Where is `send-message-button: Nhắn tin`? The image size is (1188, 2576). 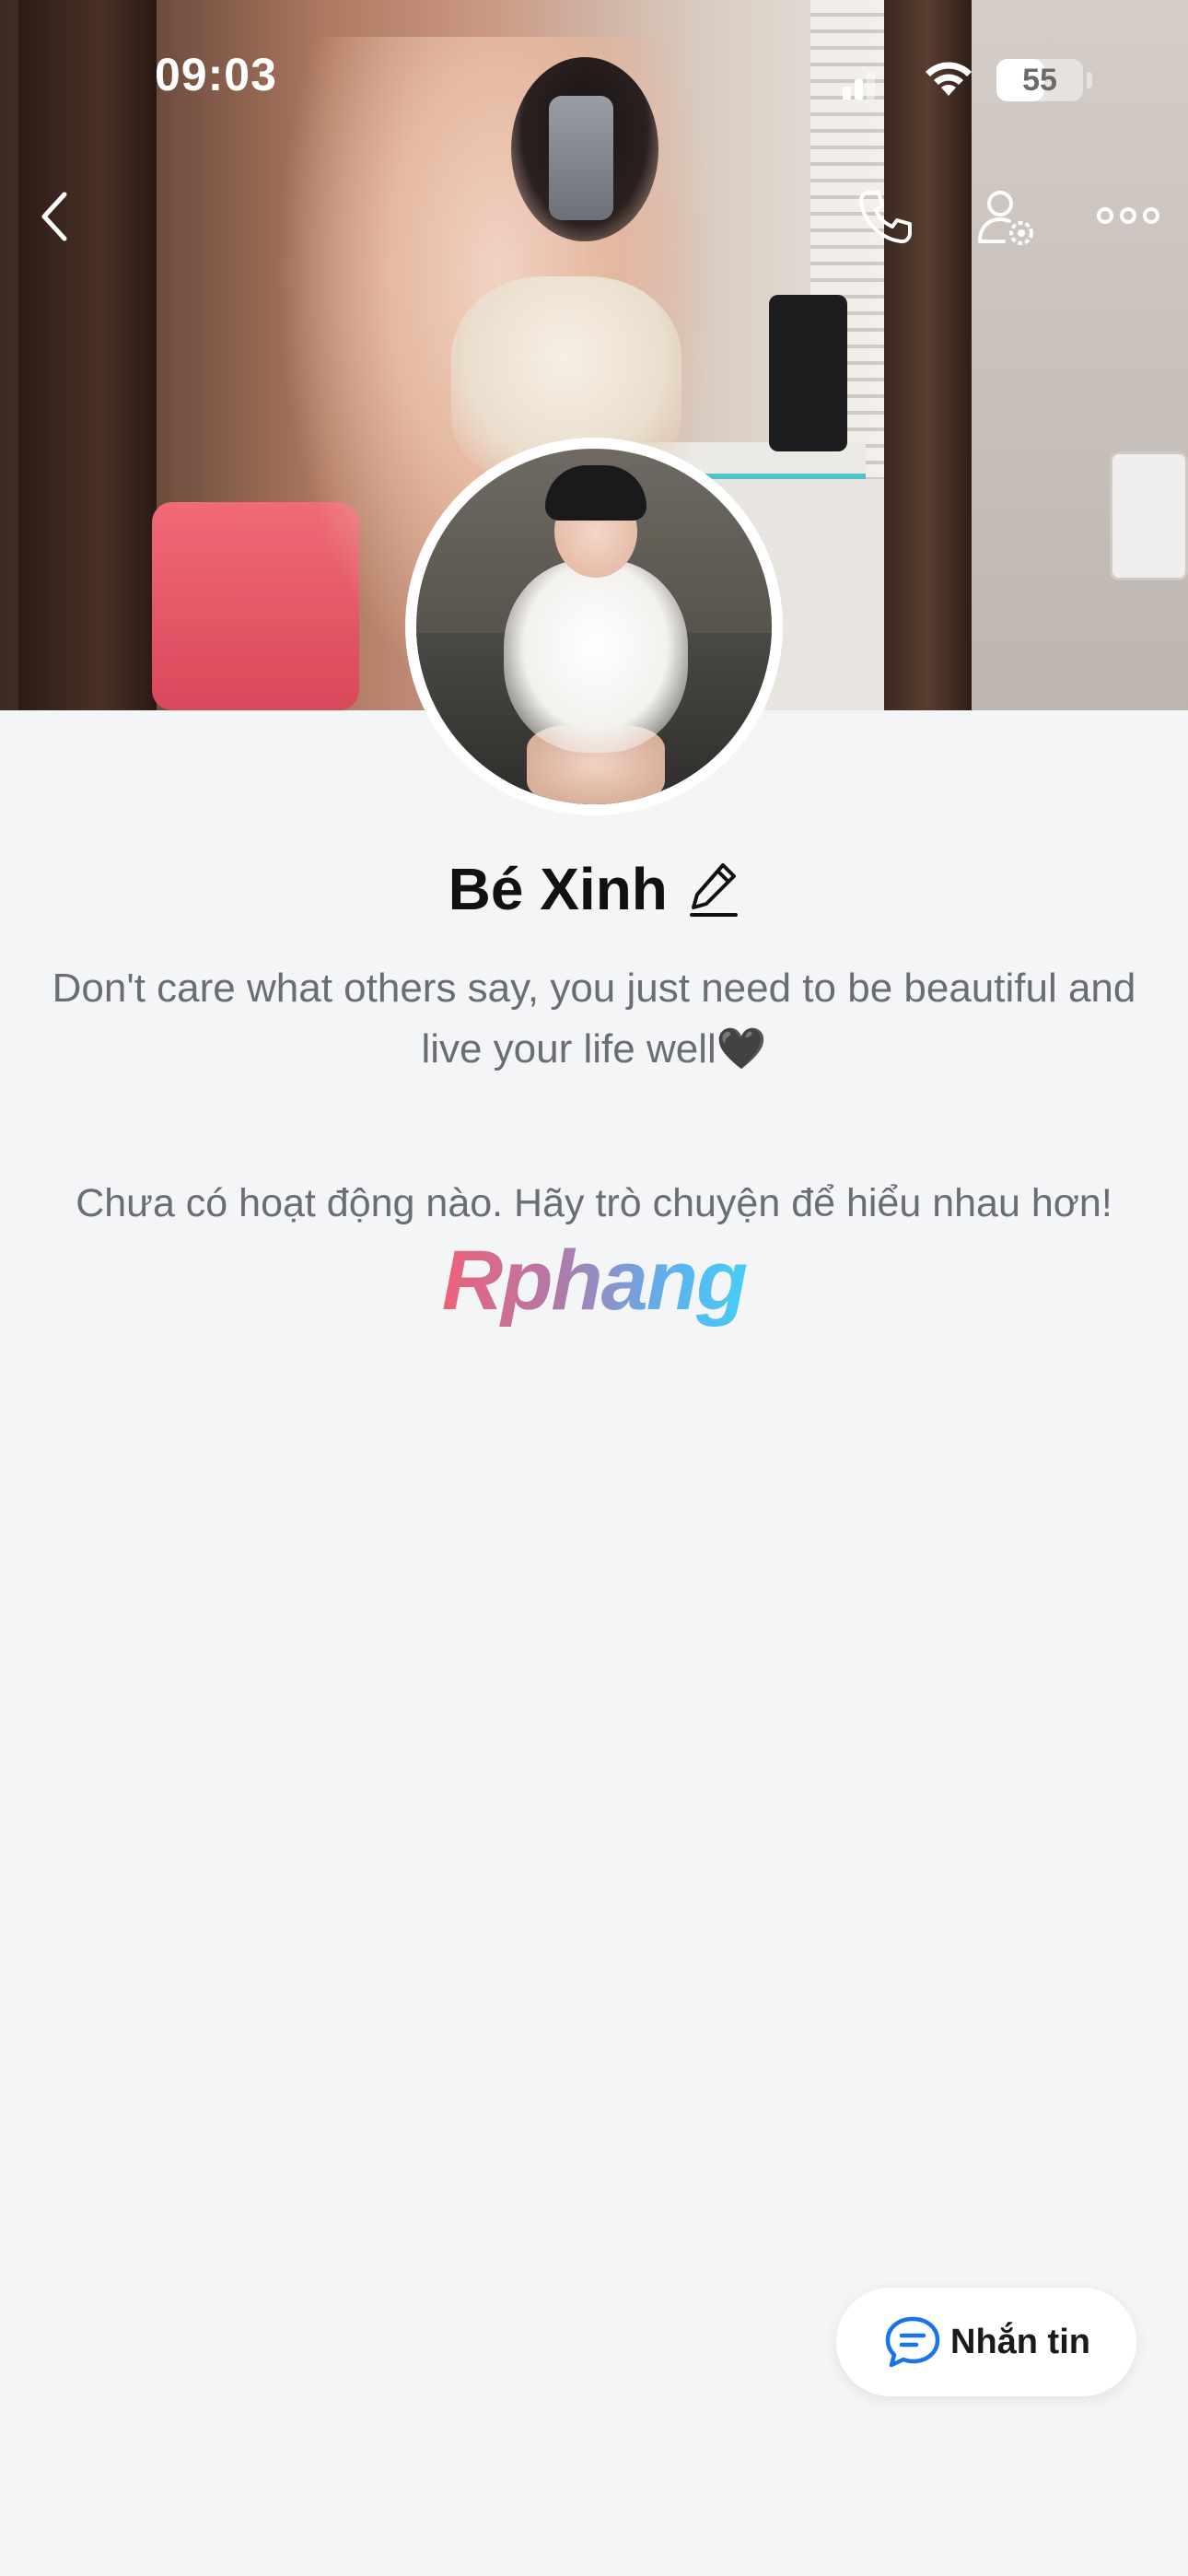 send-message-button: Nhắn tin is located at coordinates (986, 2342).